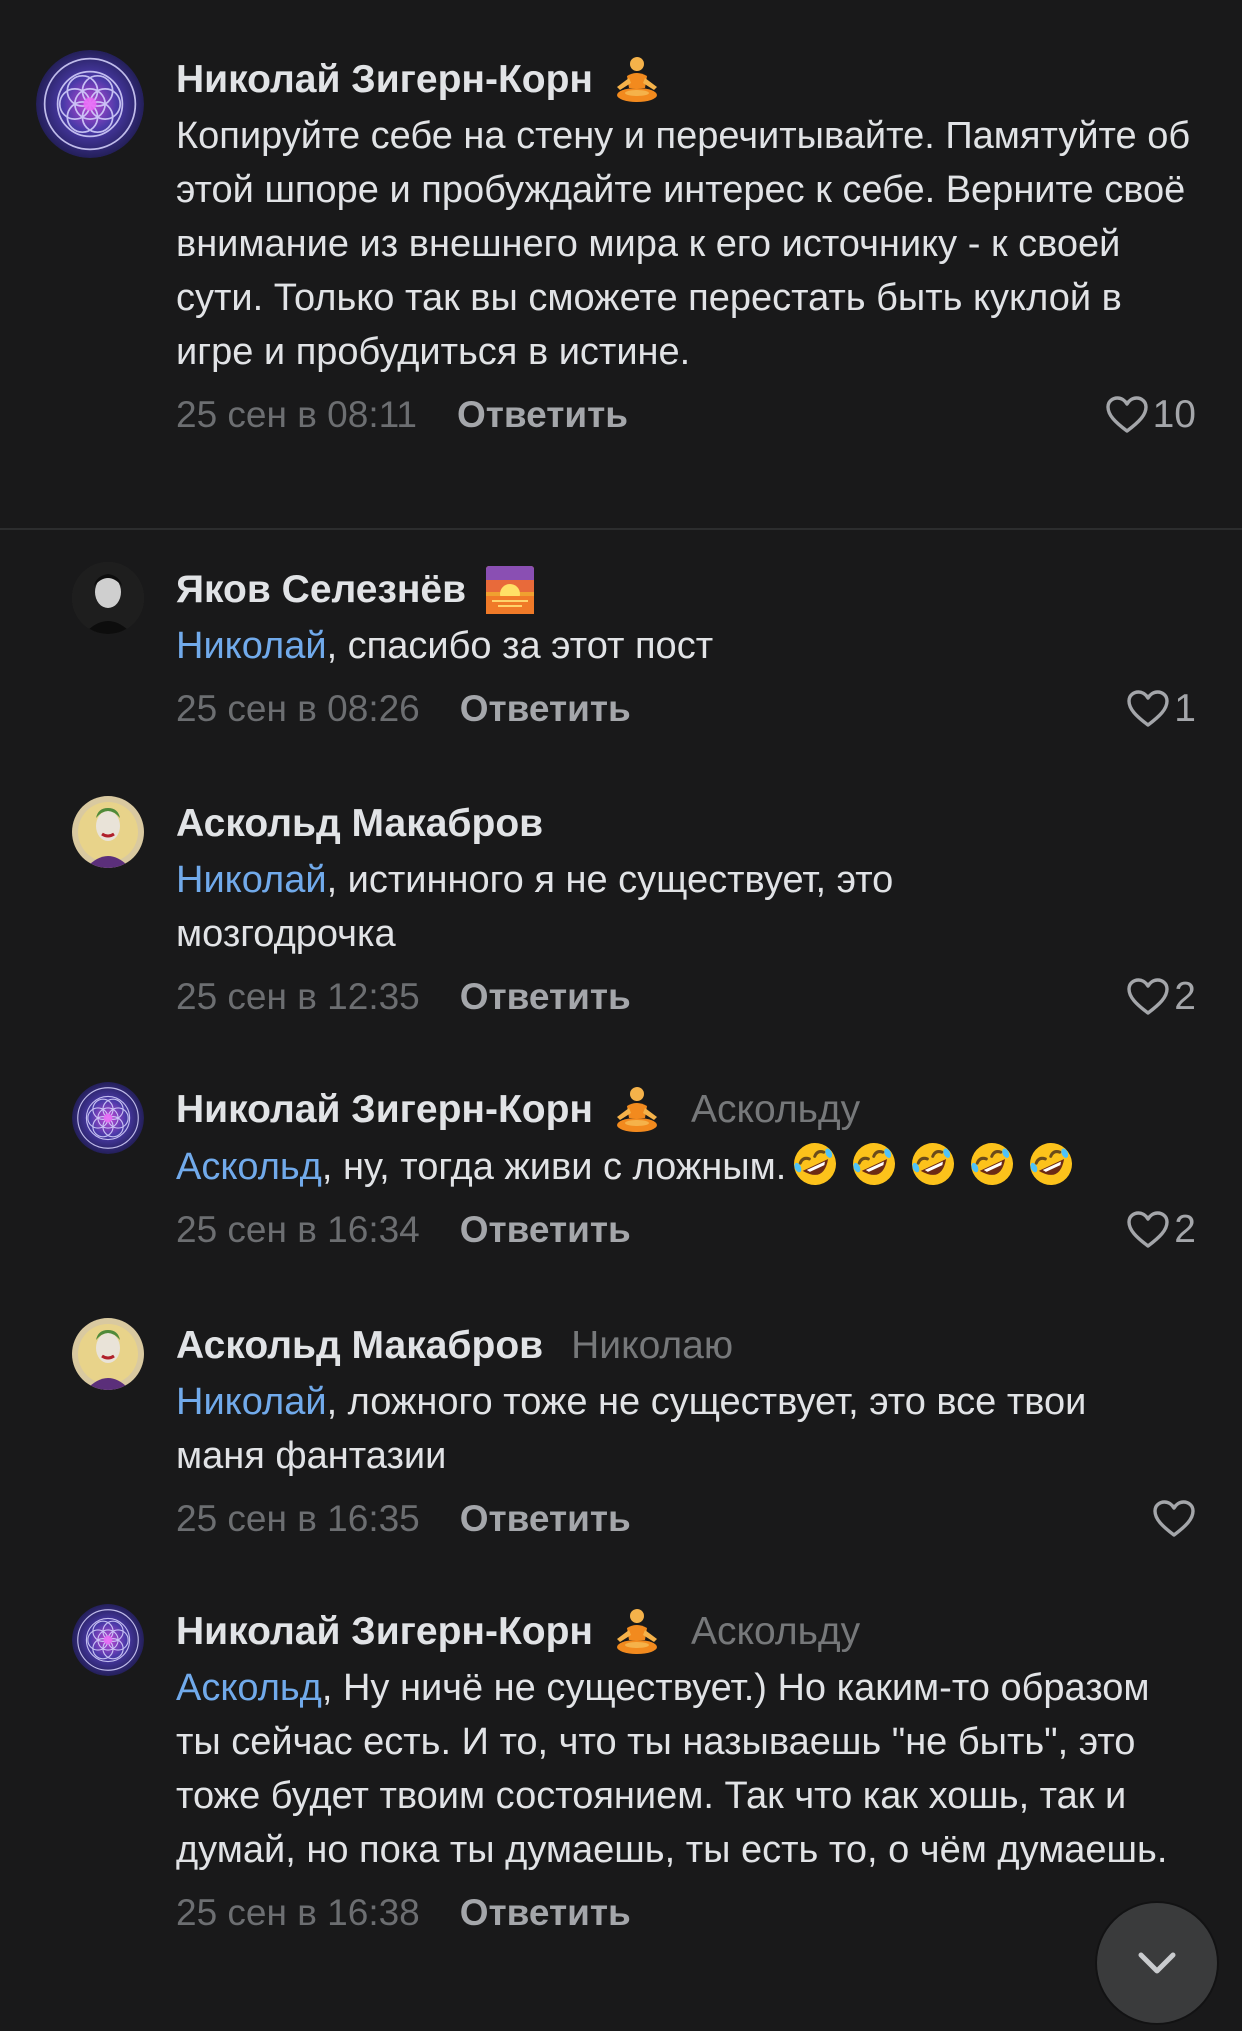 The image size is (1242, 2031). What do you see at coordinates (445, 646) in the screenshot?
I see `comment-text: Николай, спасибо за этот пост` at bounding box center [445, 646].